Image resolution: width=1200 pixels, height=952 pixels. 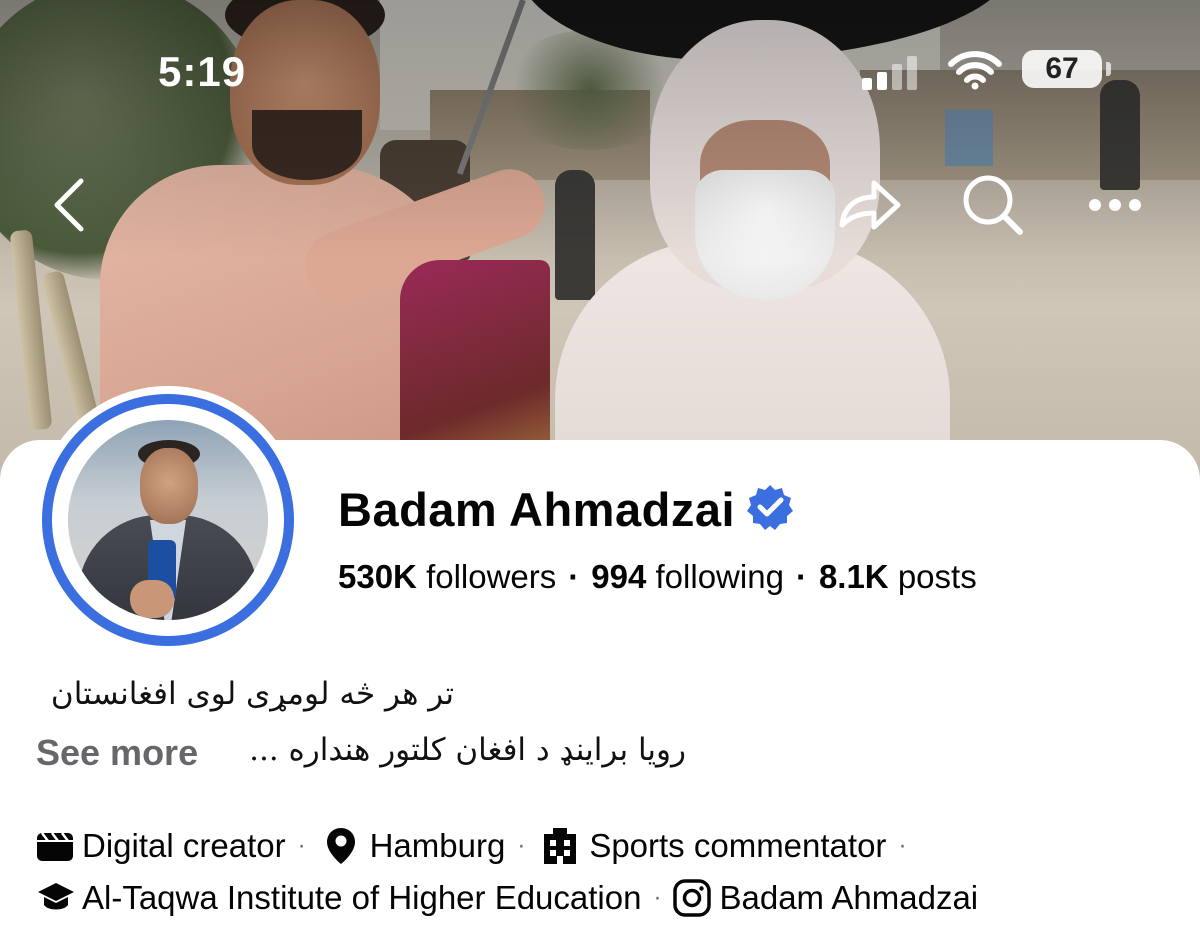 I want to click on posts-count: 8.1K posts, so click(x=897, y=576).